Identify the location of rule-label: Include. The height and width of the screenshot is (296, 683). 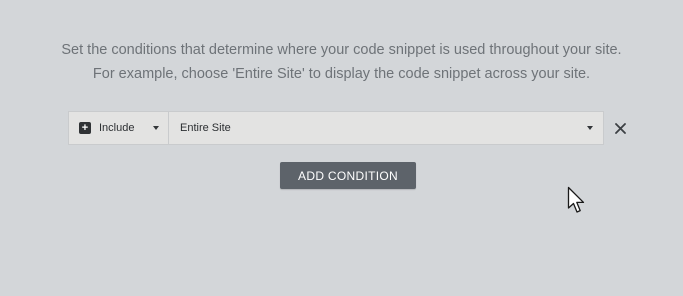
(117, 128).